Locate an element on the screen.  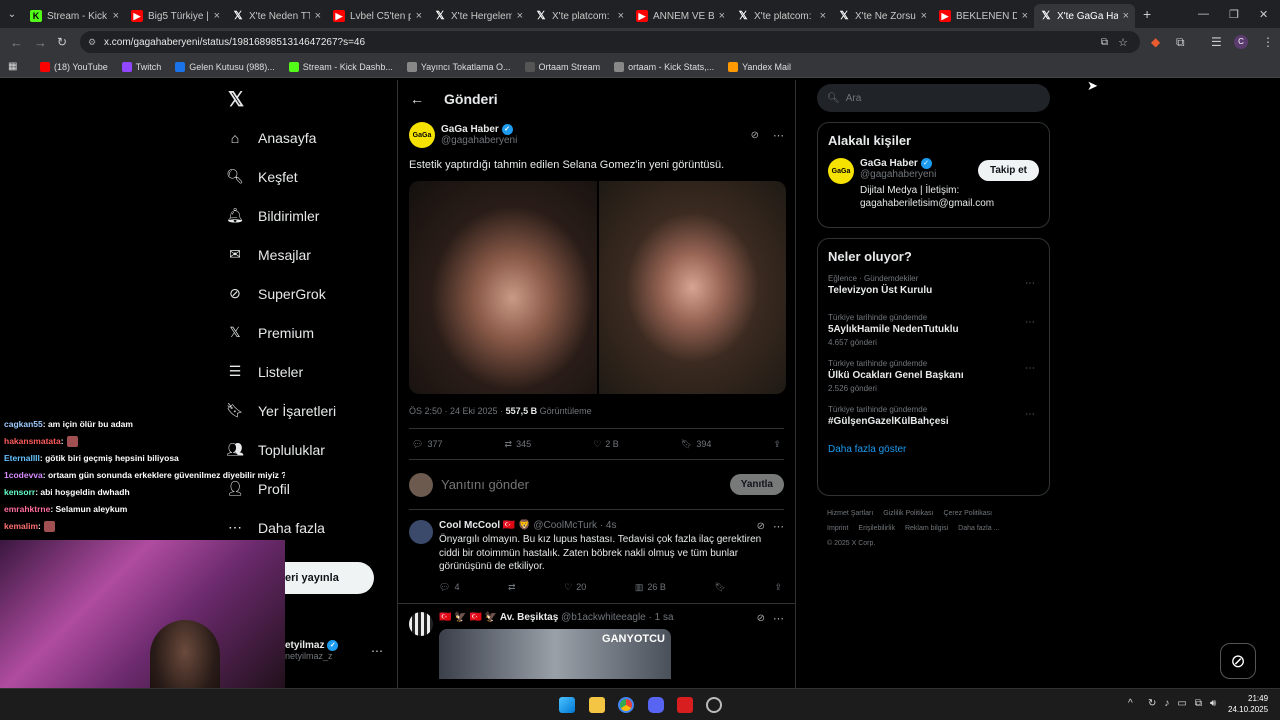
bookmark-star-icon: ☆ is located at coordinates (1123, 42).